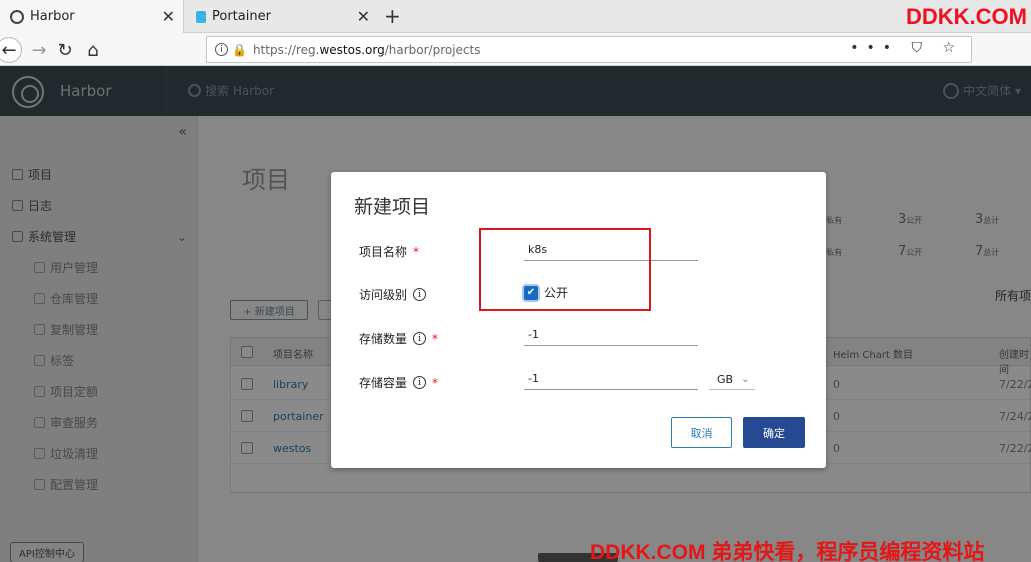 The height and width of the screenshot is (562, 1031). Describe the element at coordinates (399, 383) in the screenshot. I see `storage-capacity-label: 存储容量 i *` at that location.